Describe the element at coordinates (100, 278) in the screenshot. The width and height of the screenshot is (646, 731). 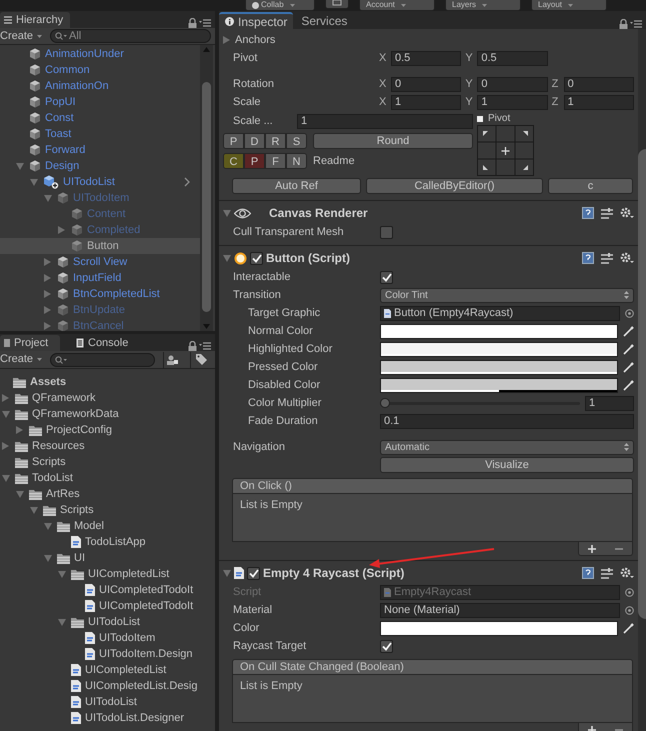
I see `tree-item: InputField` at that location.